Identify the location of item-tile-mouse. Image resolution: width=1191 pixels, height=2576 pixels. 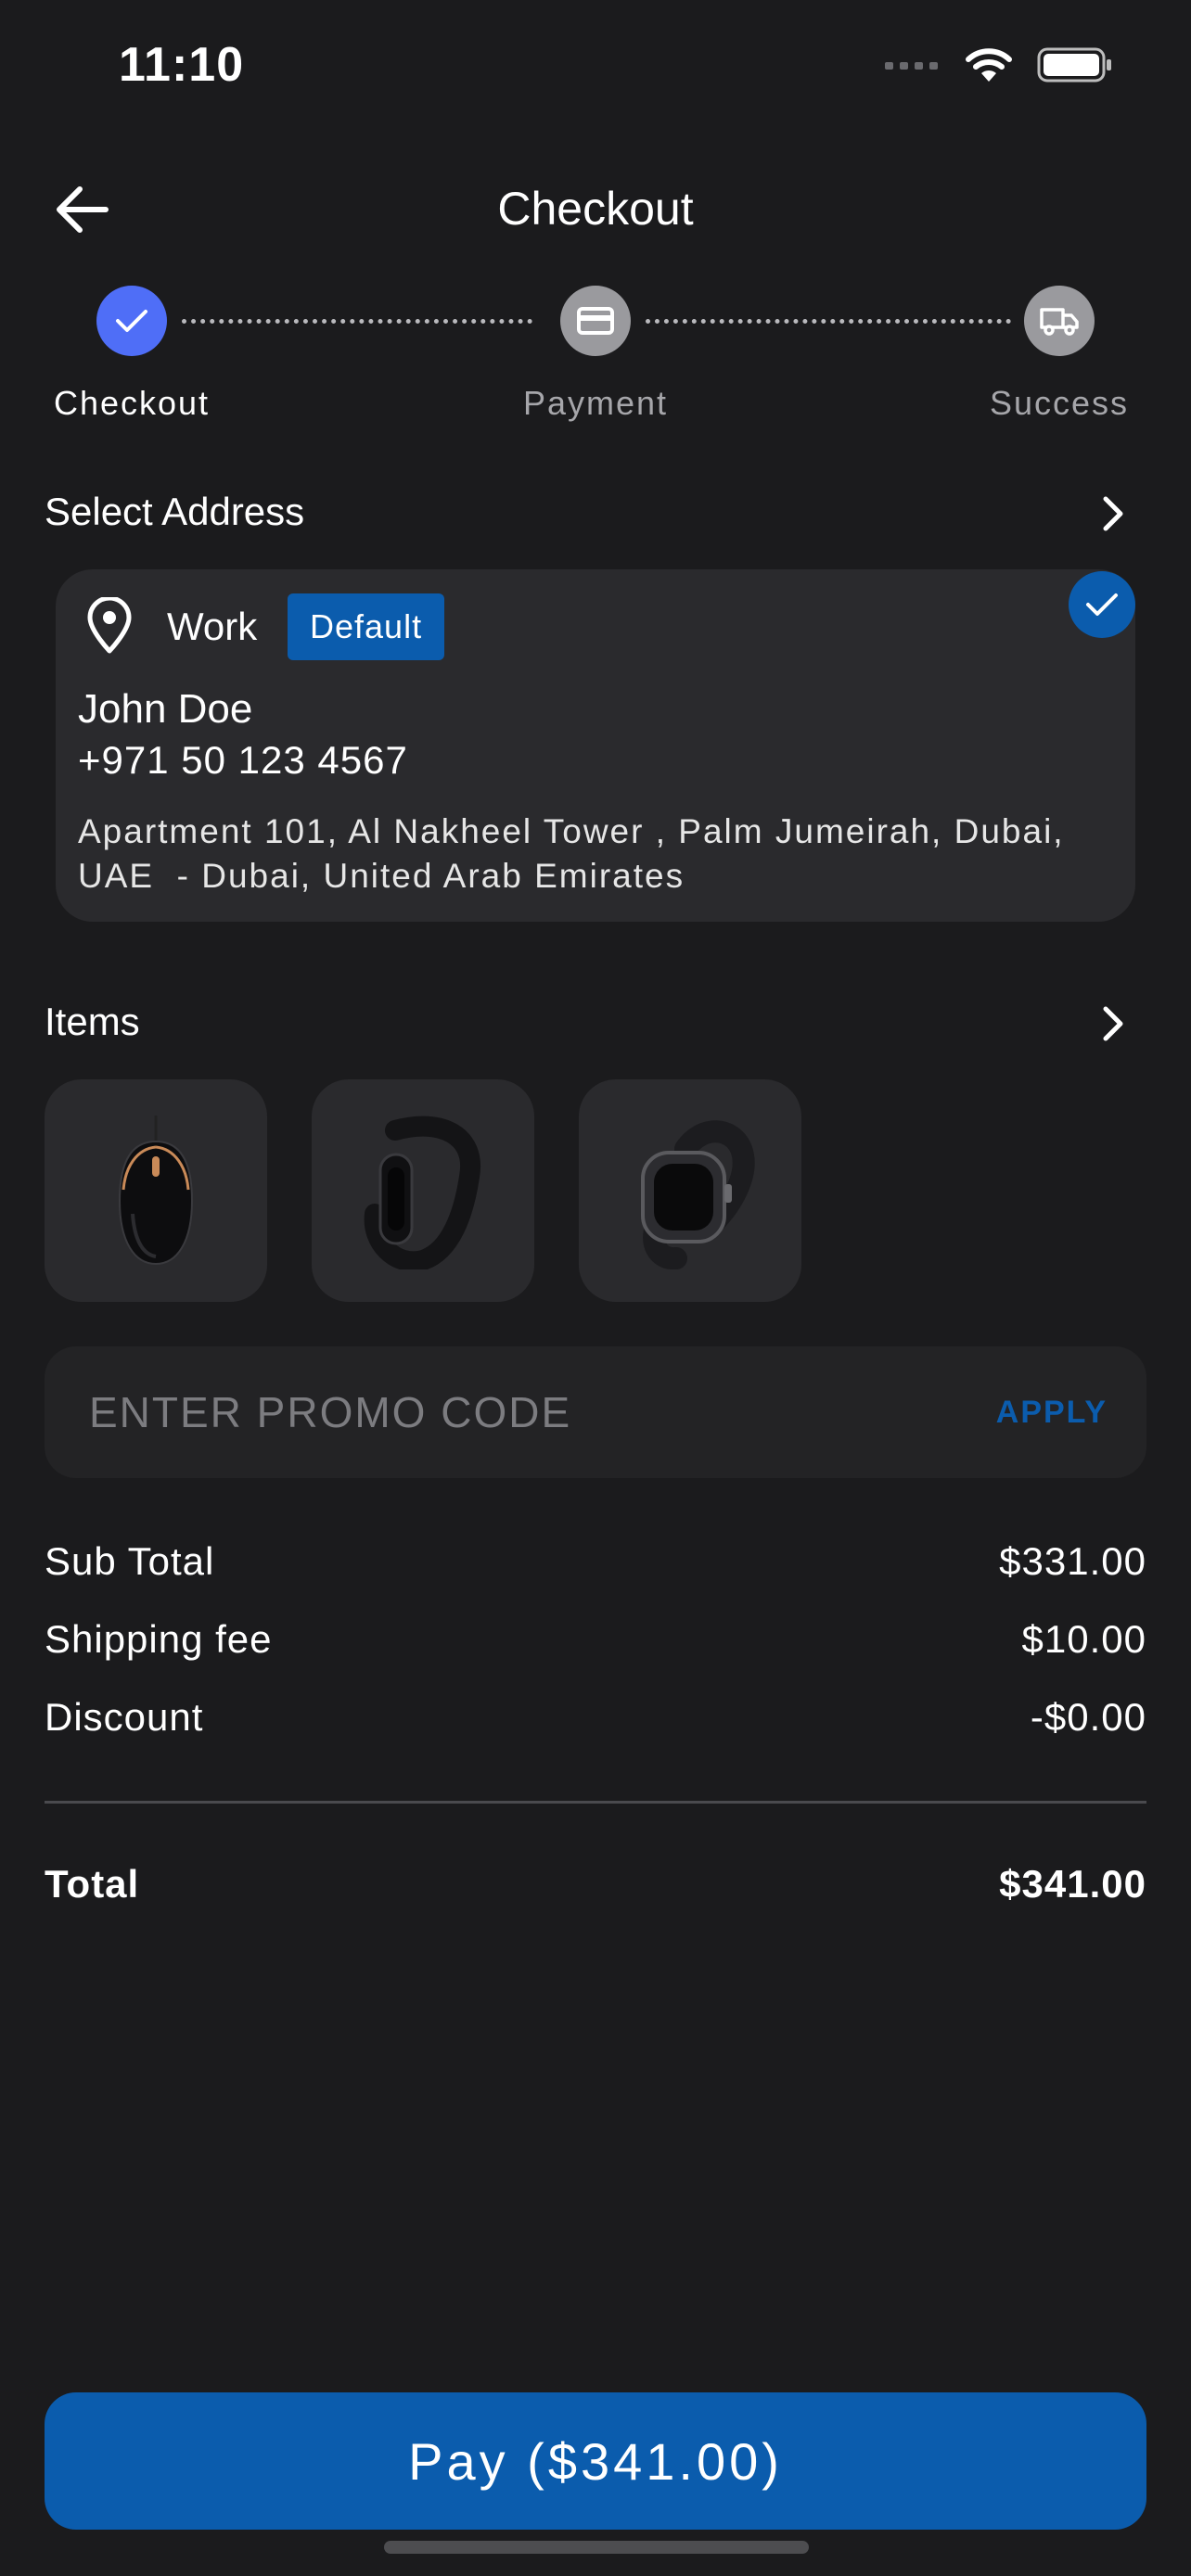
(156, 1190).